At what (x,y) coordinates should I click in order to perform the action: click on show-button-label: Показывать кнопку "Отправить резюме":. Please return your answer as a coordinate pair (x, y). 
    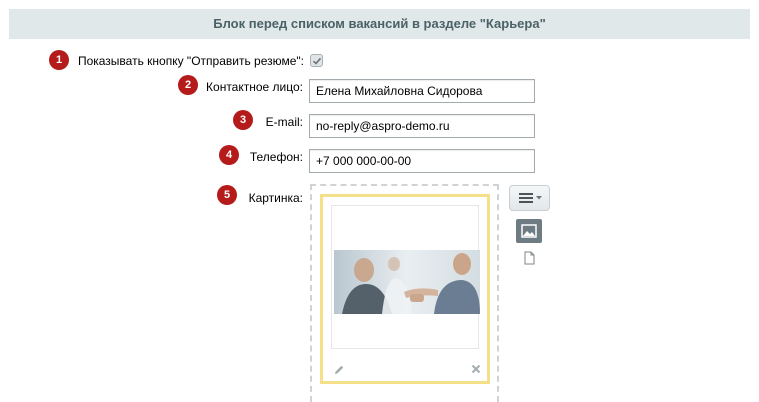
    Looking at the image, I should click on (190, 61).